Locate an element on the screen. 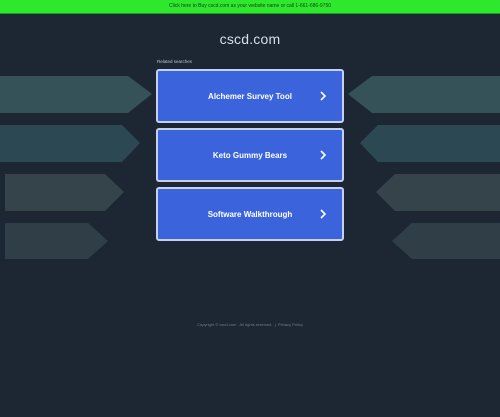 The image size is (500, 417). related-link-alchemer-survey-tool: Alchemer Survey Tool is located at coordinates (250, 96).